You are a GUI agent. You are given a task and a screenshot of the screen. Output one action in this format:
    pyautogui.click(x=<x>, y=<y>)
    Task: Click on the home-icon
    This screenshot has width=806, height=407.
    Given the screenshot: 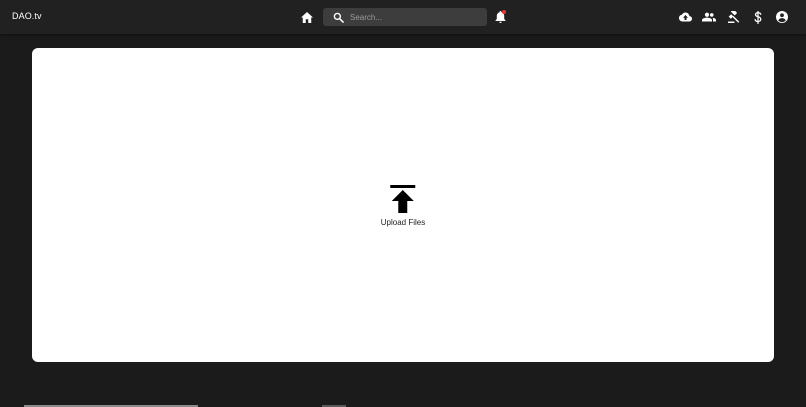 What is the action you would take?
    pyautogui.click(x=307, y=17)
    